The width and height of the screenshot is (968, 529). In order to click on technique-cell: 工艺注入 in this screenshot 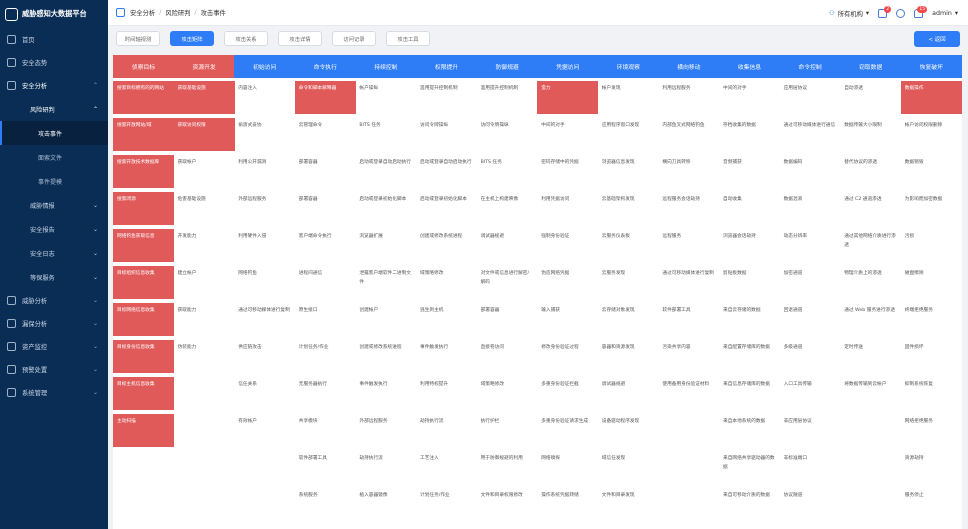, I will do `click(446, 467)`.